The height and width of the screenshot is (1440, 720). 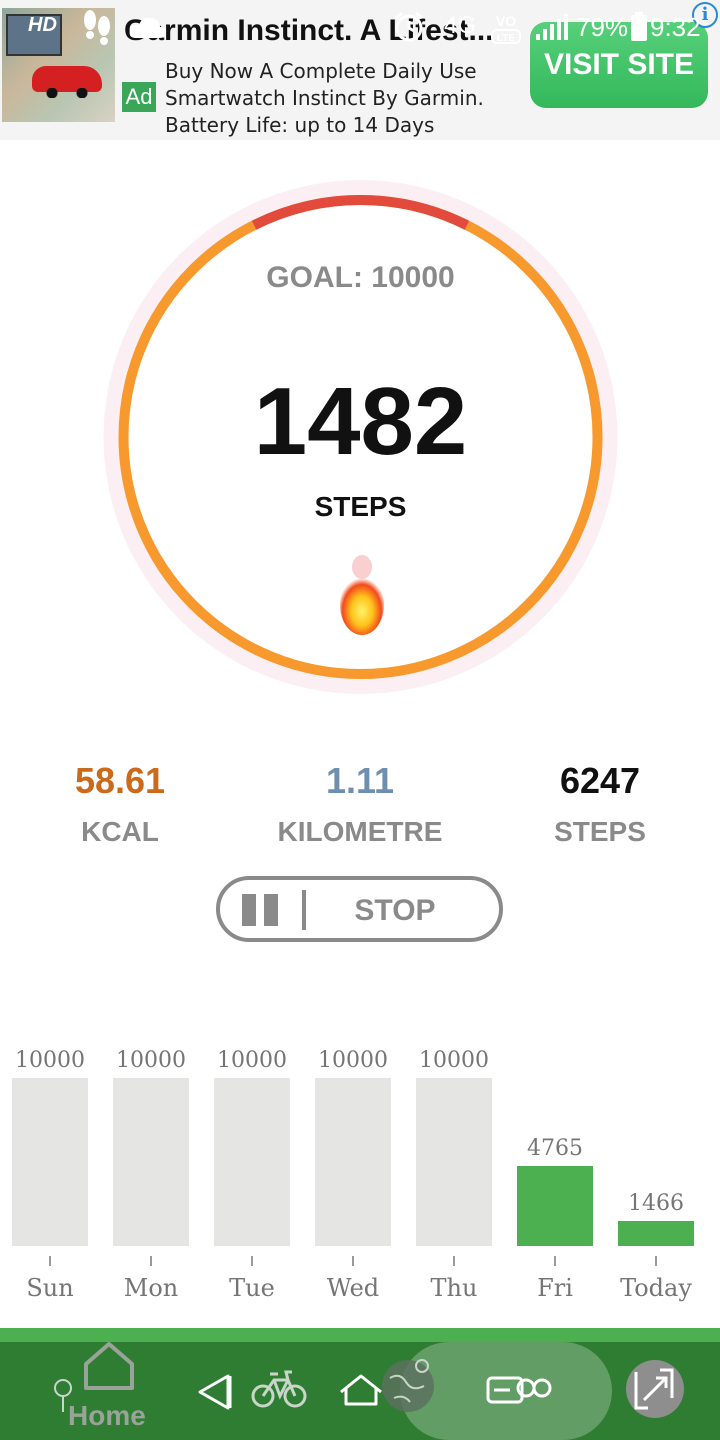 I want to click on car-image, so click(x=67, y=82).